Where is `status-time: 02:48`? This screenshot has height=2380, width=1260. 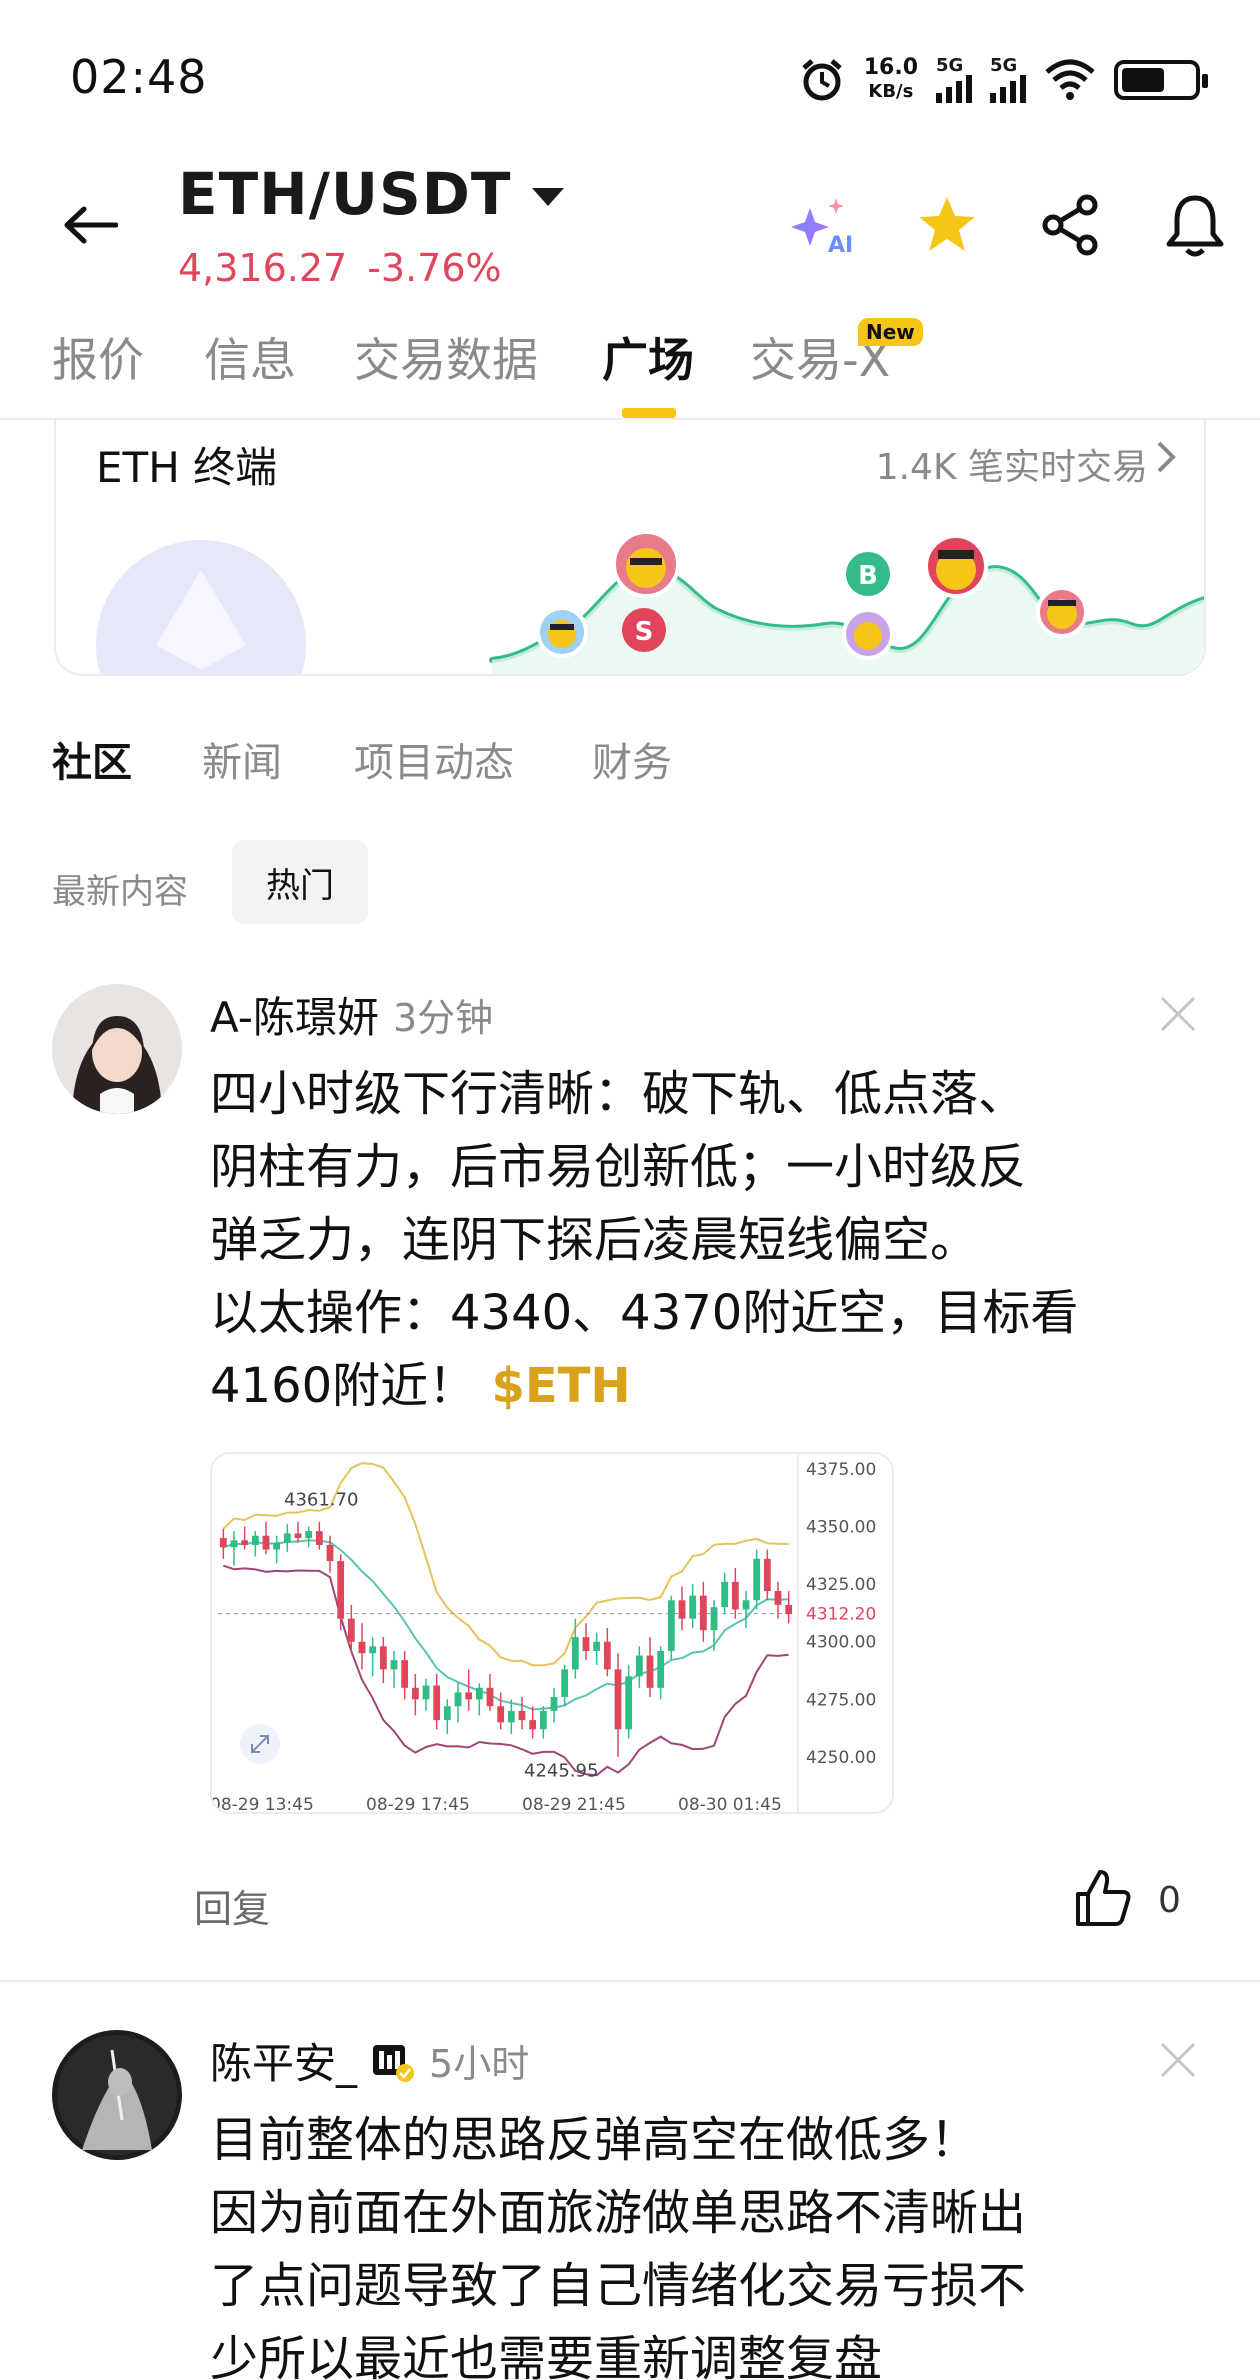 status-time: 02:48 is located at coordinates (139, 77).